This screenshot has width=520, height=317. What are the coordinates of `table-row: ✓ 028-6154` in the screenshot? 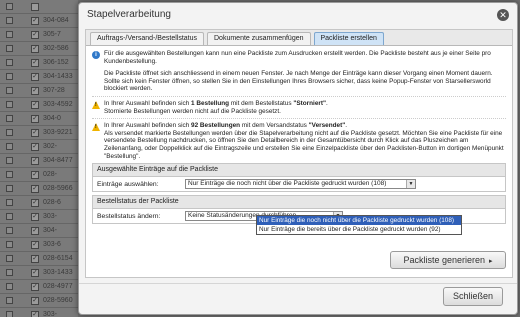 It's located at (39, 259).